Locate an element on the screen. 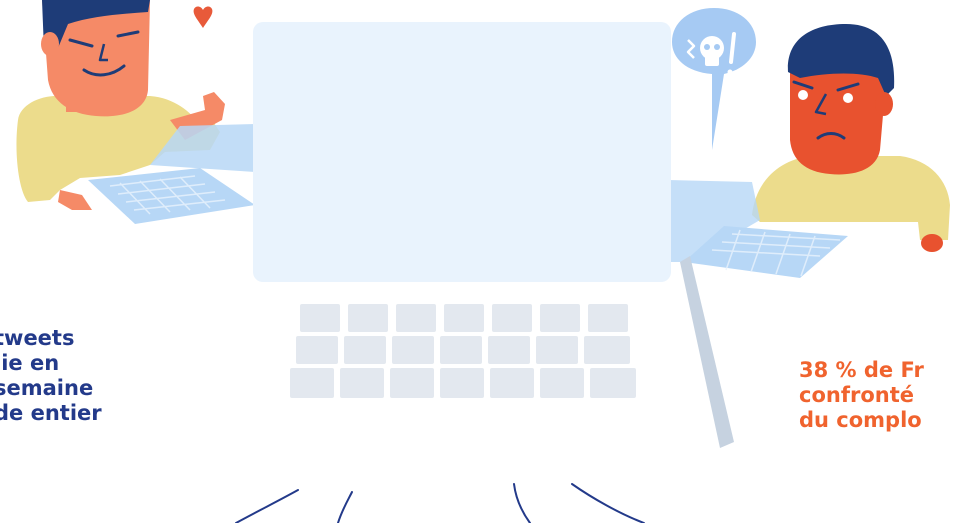 The height and width of the screenshot is (523, 961). keyboard is located at coordinates (463, 351).